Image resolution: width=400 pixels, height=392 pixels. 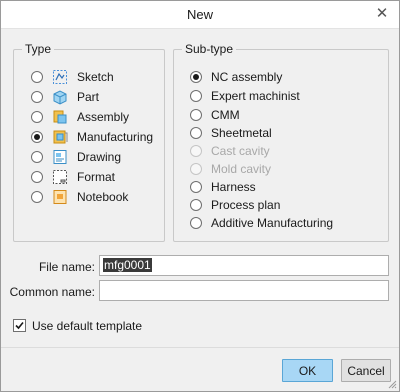 What do you see at coordinates (73, 177) in the screenshot?
I see `type-option-format: Format` at bounding box center [73, 177].